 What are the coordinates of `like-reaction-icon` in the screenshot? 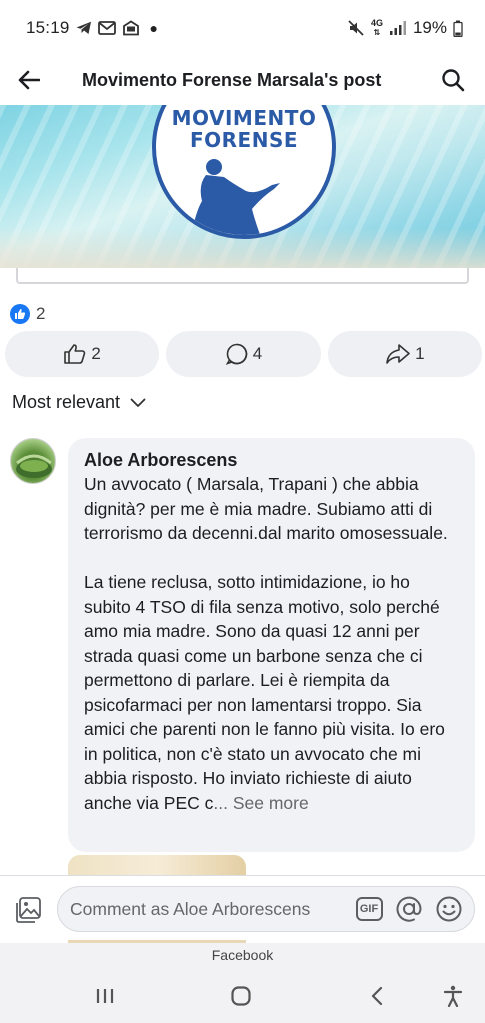 It's located at (20, 314).